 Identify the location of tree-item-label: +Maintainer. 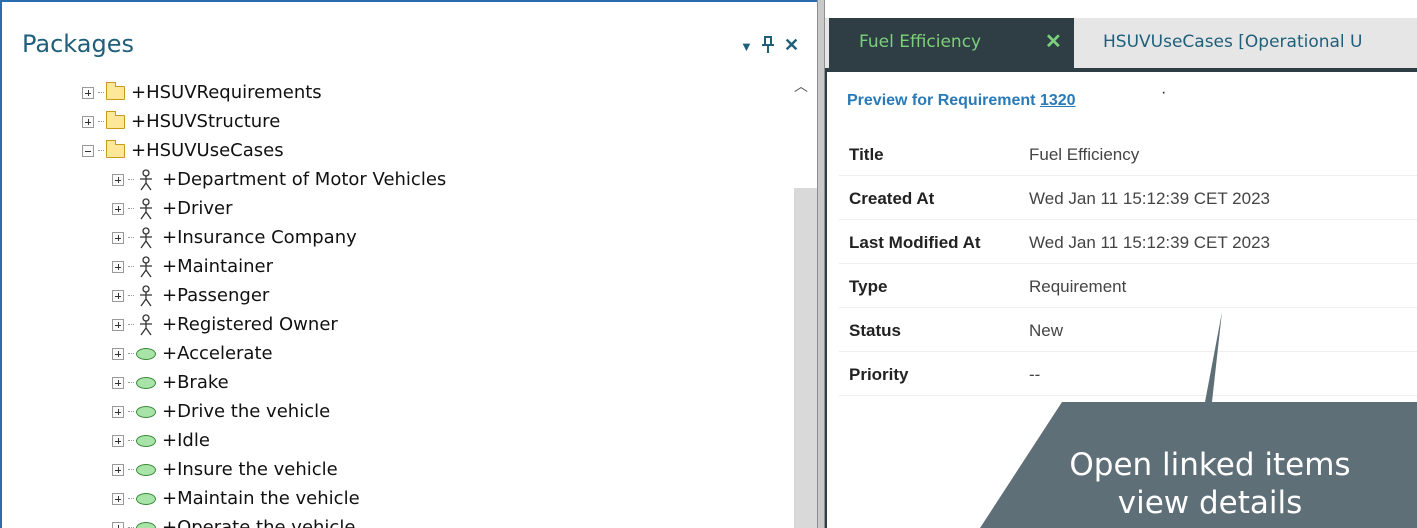
(218, 266).